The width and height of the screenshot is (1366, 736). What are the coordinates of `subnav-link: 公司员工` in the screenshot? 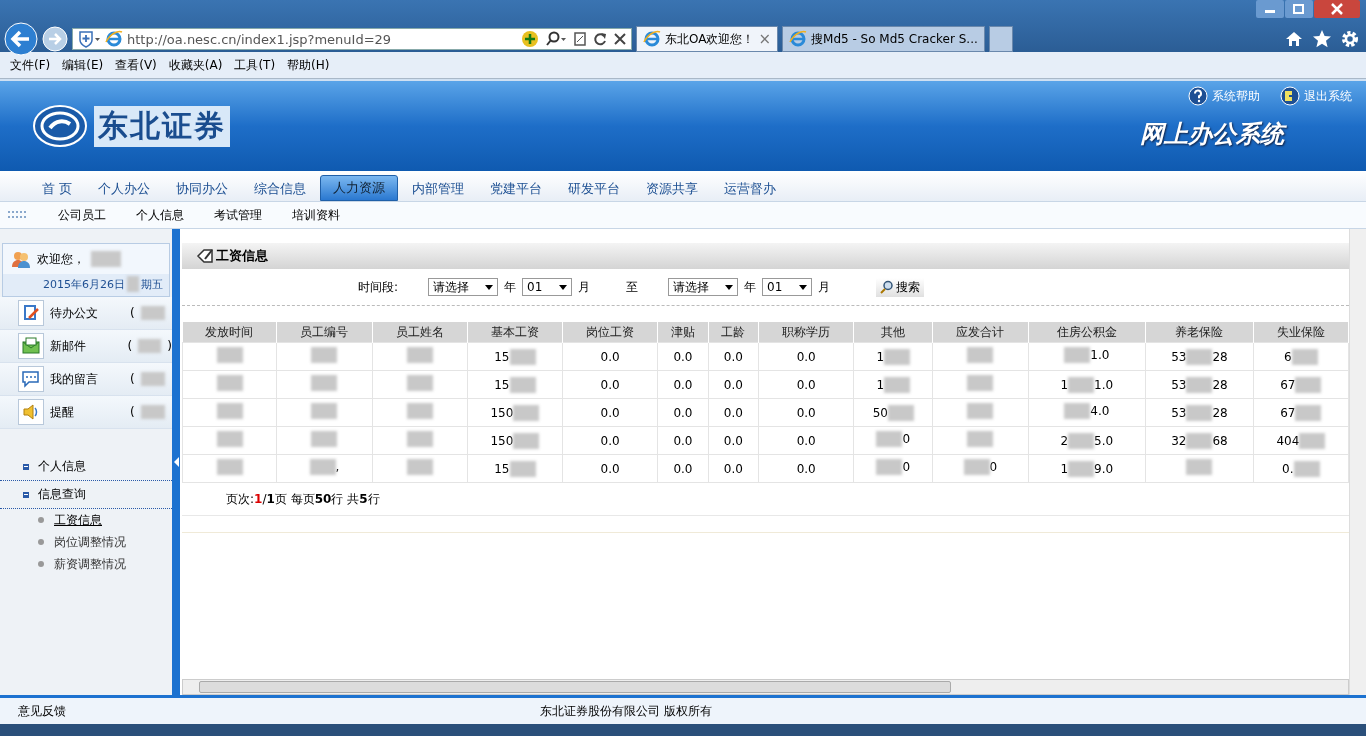 It's located at (82, 215).